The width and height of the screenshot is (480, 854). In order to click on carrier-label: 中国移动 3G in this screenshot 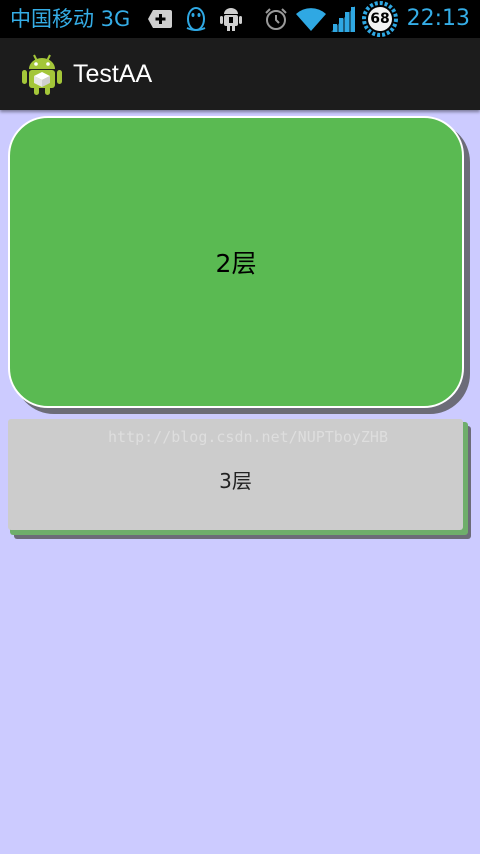, I will do `click(70, 19)`.